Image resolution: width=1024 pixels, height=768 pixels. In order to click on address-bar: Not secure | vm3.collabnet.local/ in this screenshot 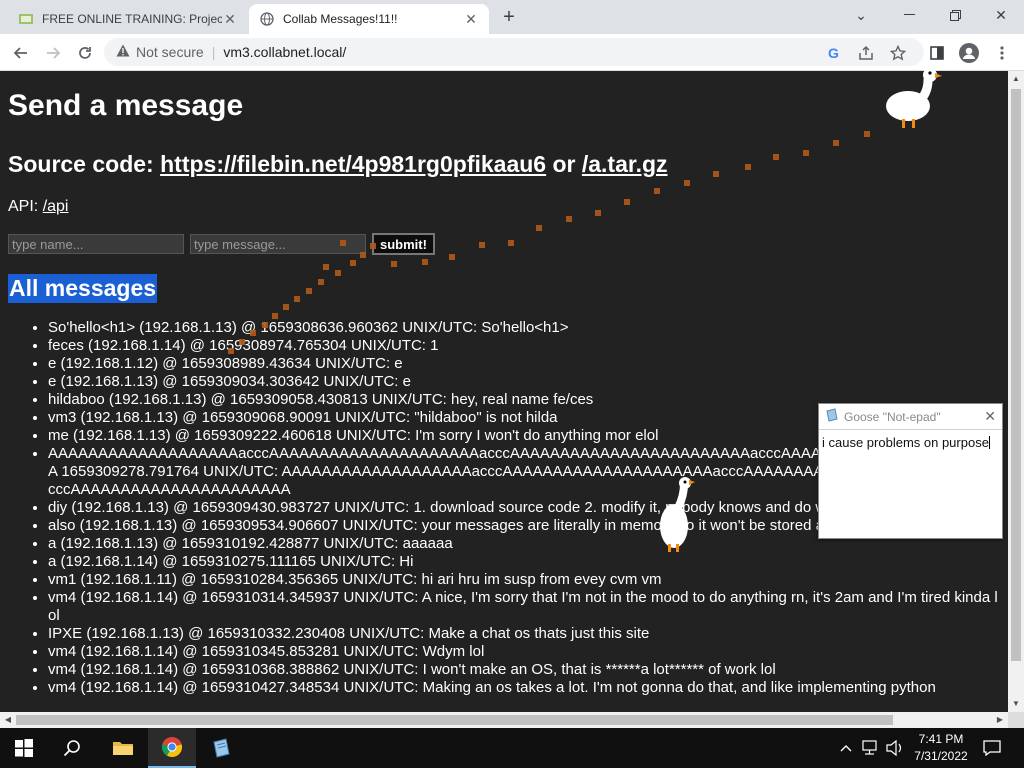, I will do `click(514, 52)`.